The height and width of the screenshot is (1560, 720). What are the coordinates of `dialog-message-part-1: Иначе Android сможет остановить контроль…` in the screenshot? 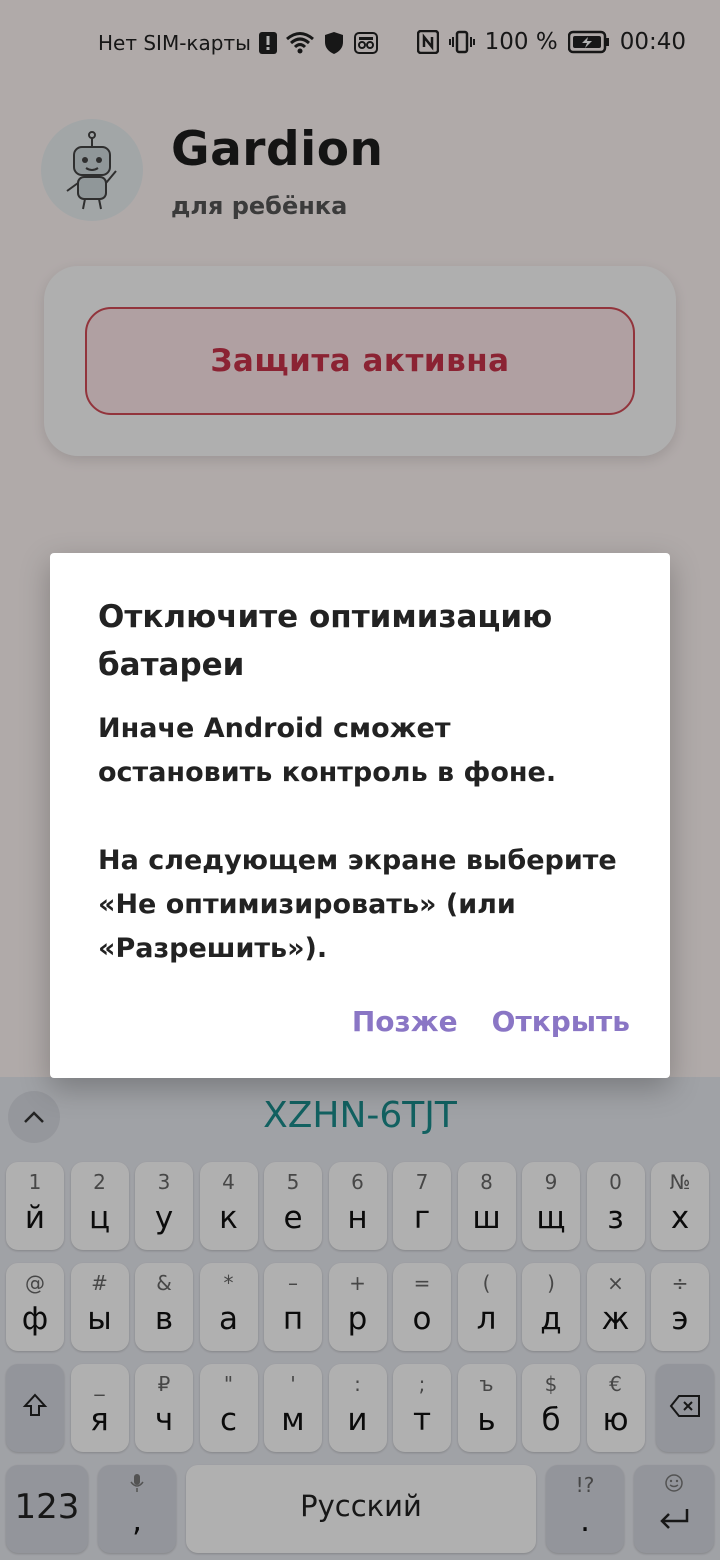 It's located at (327, 750).